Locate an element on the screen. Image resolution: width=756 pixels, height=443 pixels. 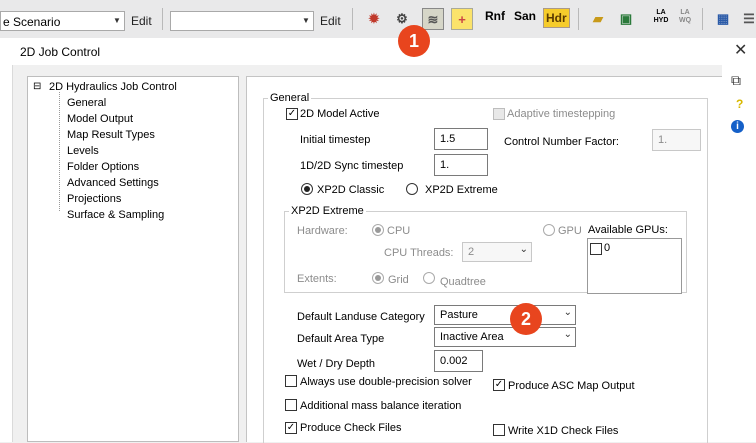
cpu-threads-label: CPU Threads: is located at coordinates (419, 253).